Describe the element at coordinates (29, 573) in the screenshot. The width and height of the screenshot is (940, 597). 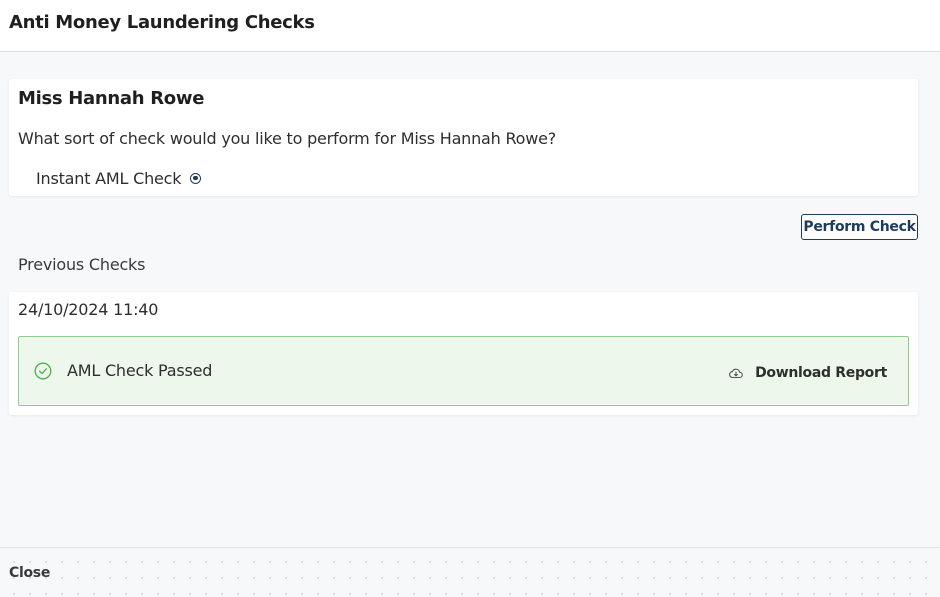
I see `close-button: Close` at that location.